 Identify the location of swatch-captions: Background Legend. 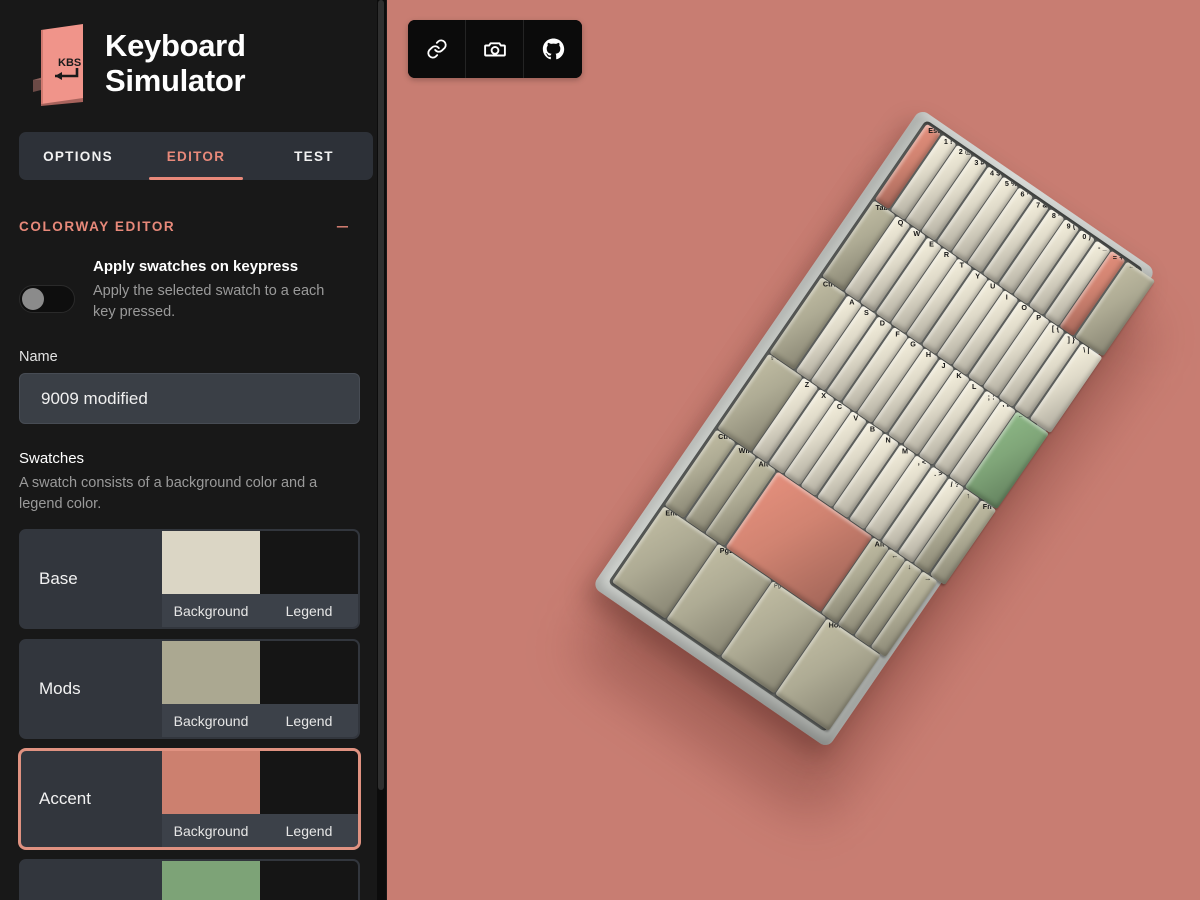
(260, 831).